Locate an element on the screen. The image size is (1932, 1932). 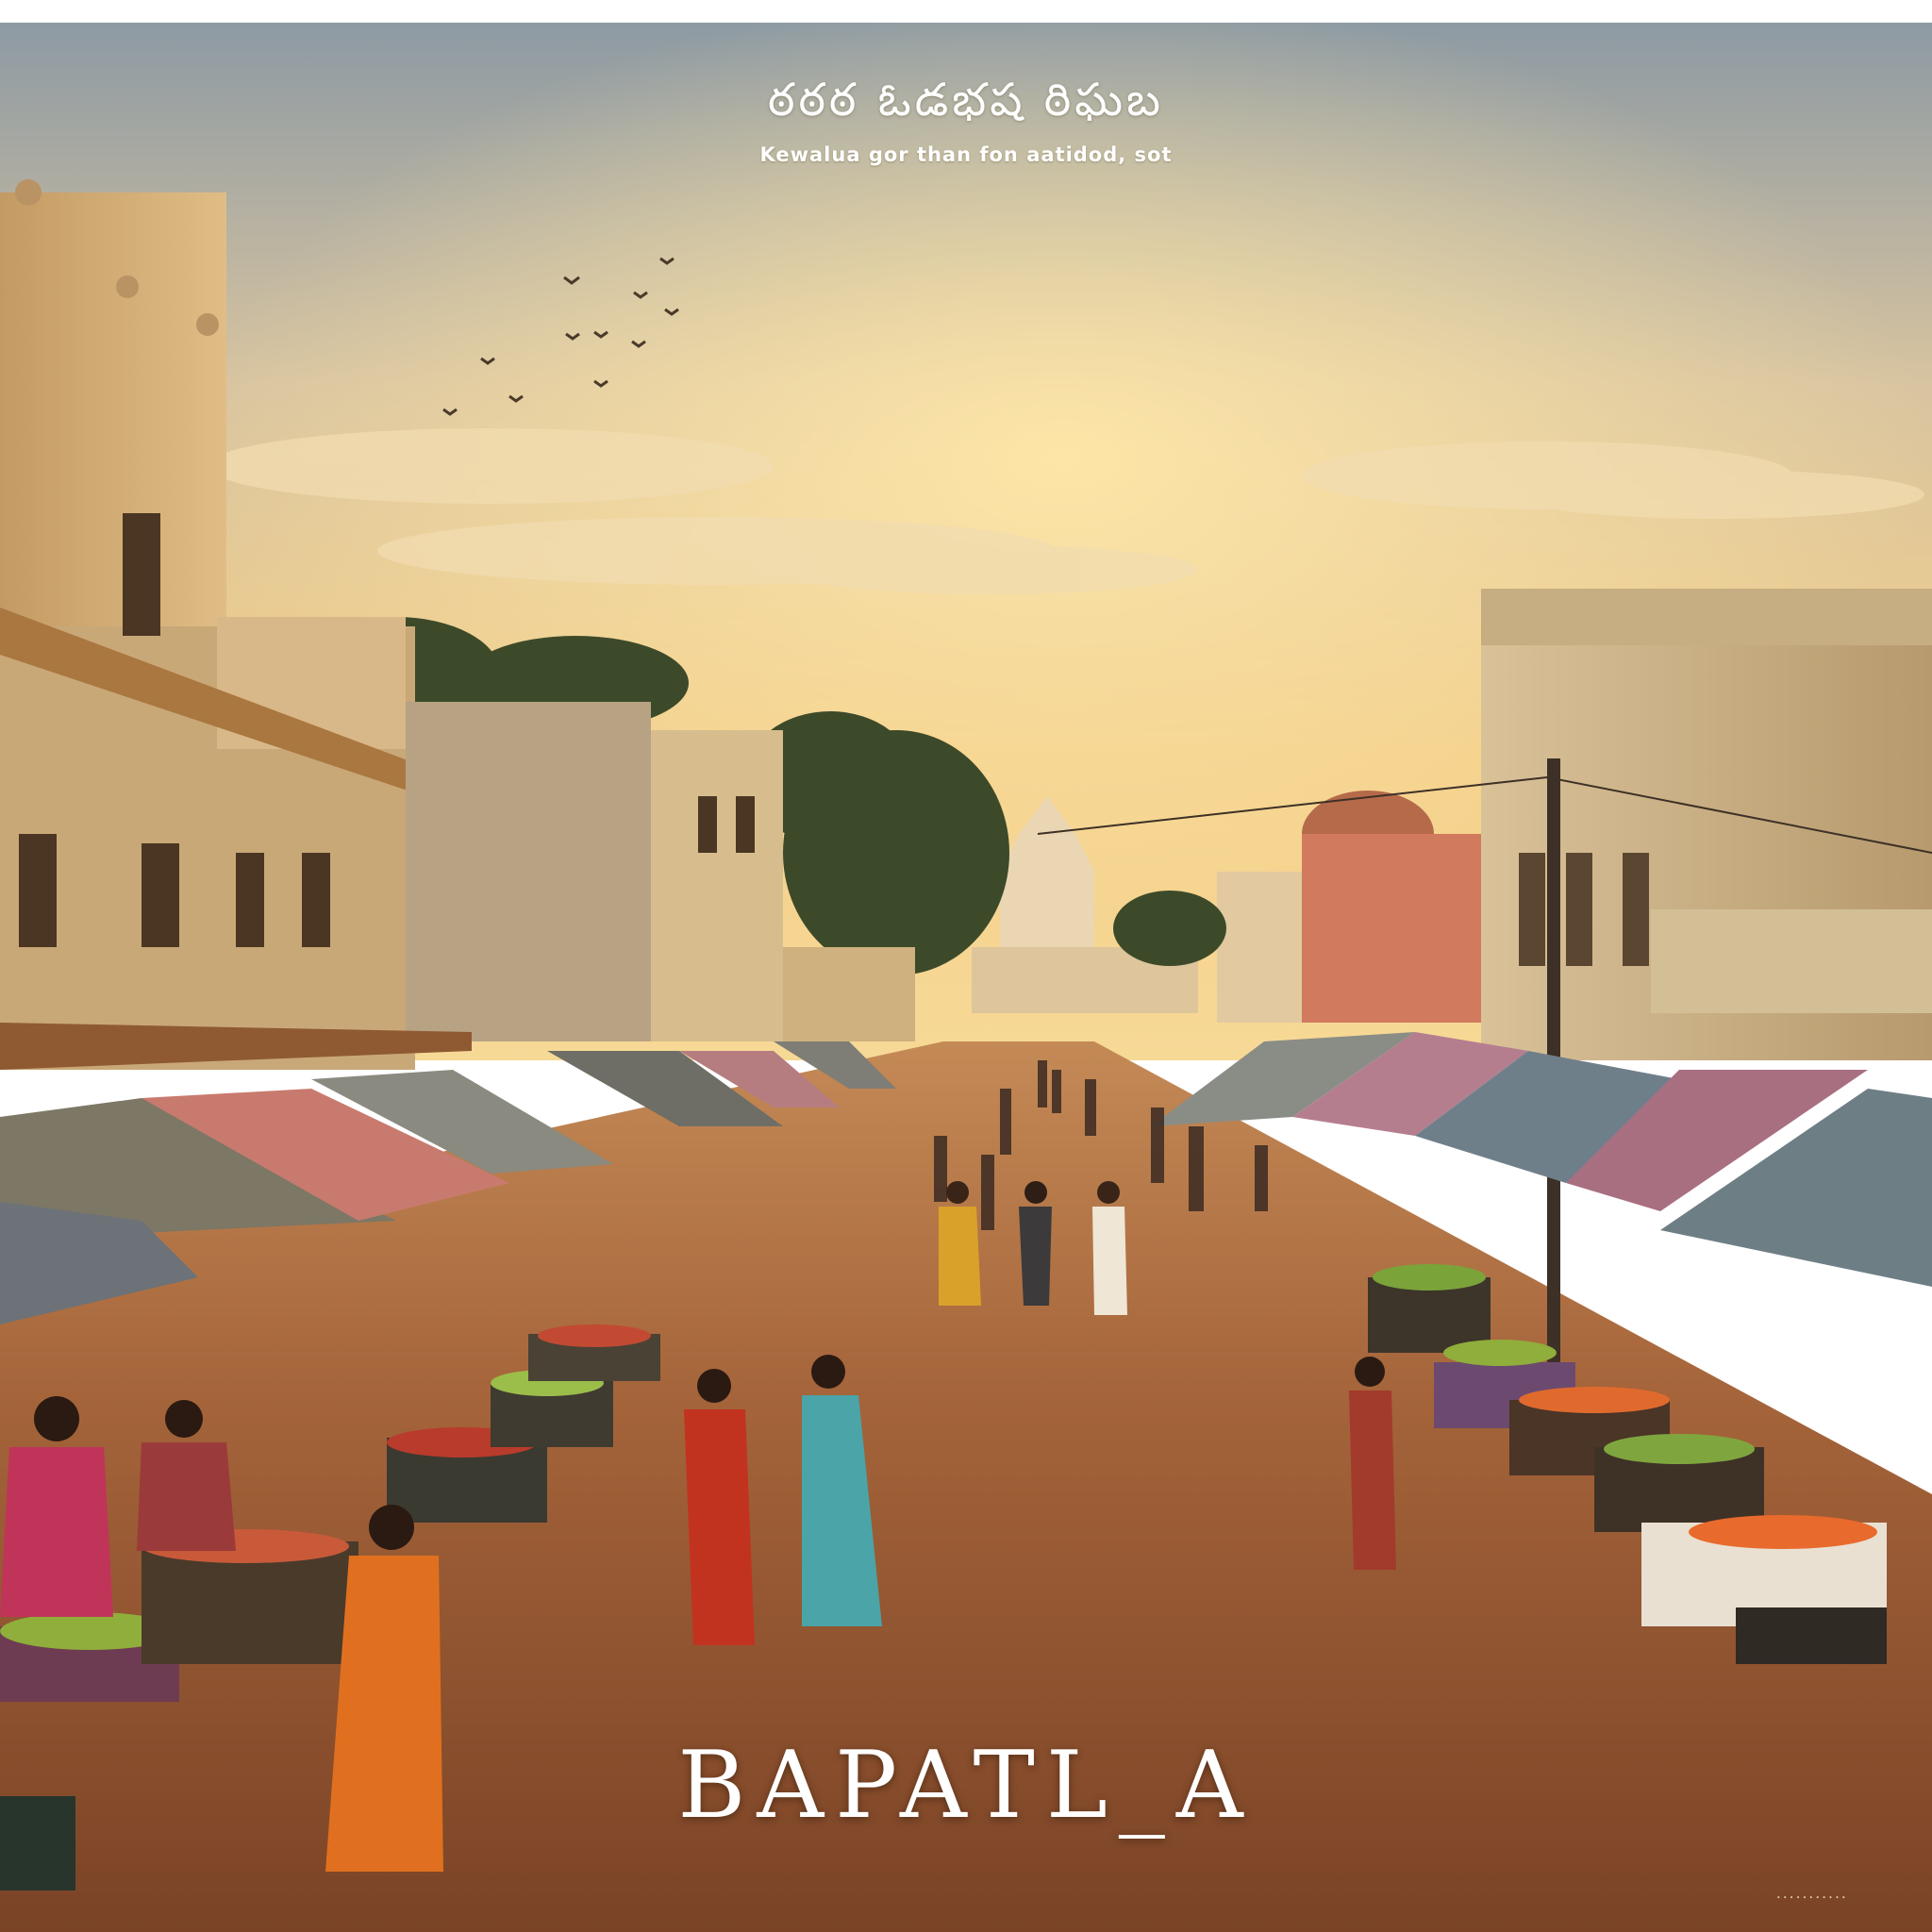
town-name-title: BAPATL_A is located at coordinates (966, 1786).